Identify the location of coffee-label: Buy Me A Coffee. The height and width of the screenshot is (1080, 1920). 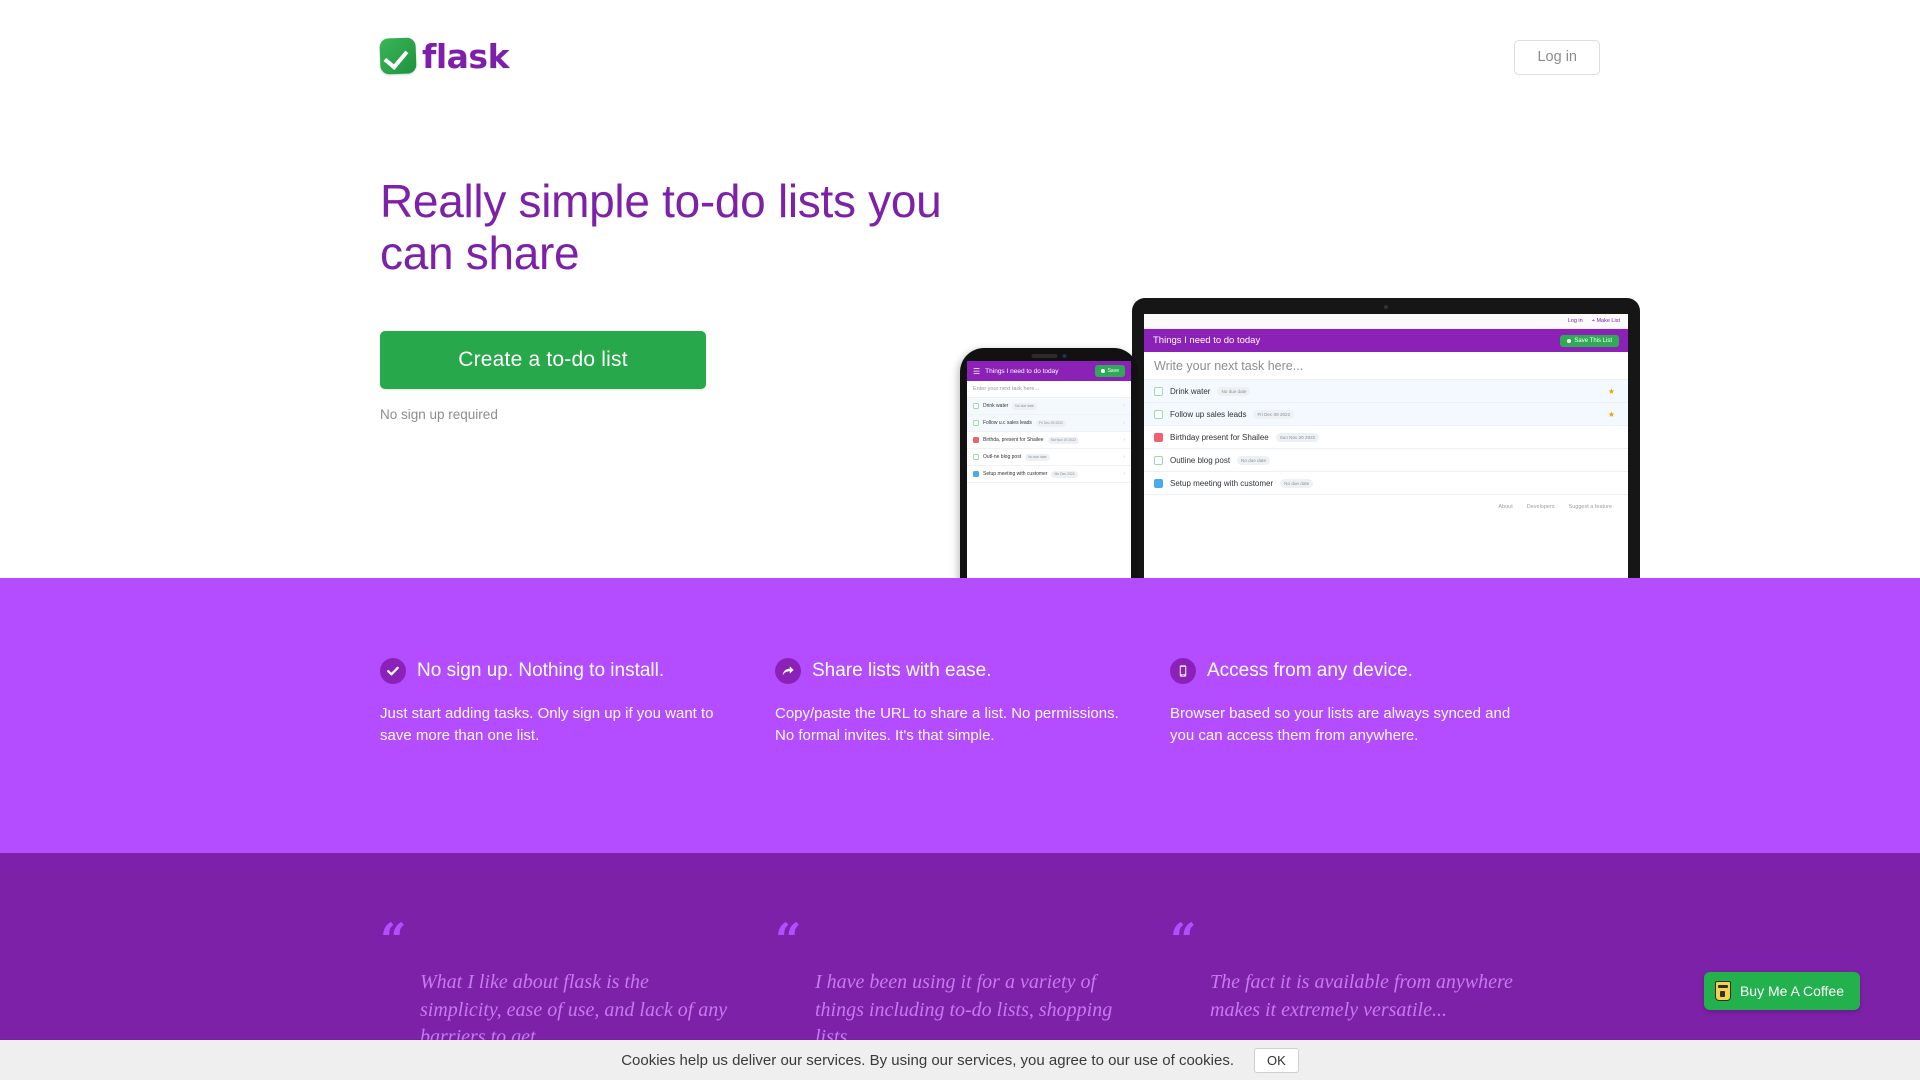
(1791, 991).